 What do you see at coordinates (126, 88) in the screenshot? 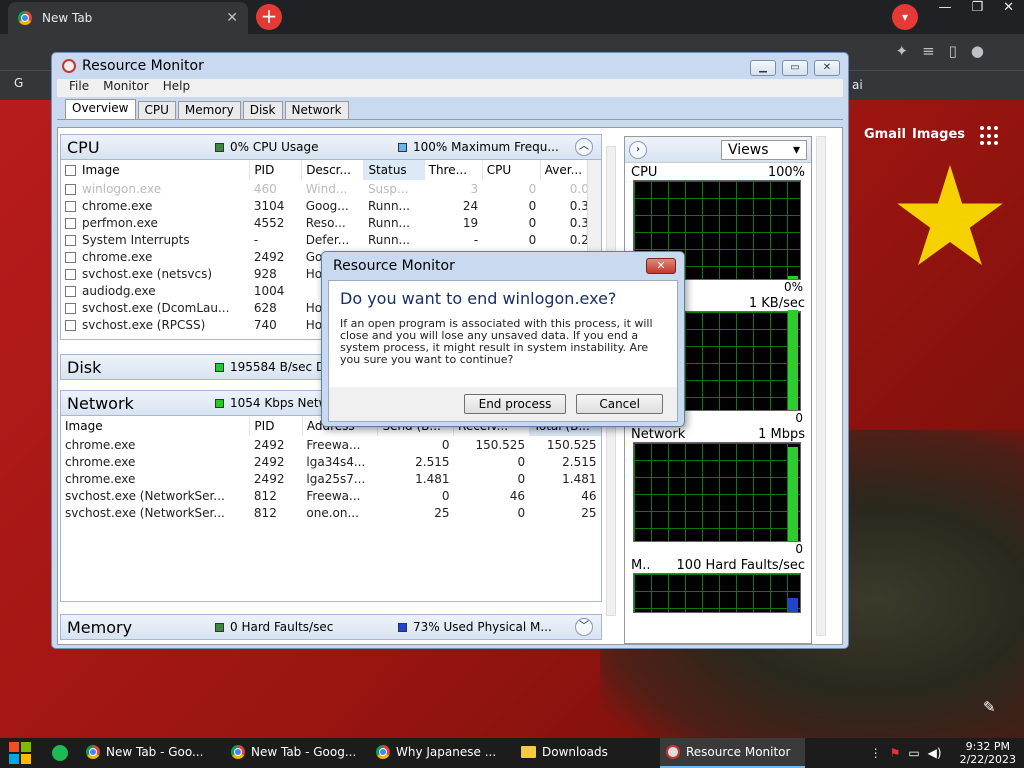
I see `menu-monitor: Monitor` at bounding box center [126, 88].